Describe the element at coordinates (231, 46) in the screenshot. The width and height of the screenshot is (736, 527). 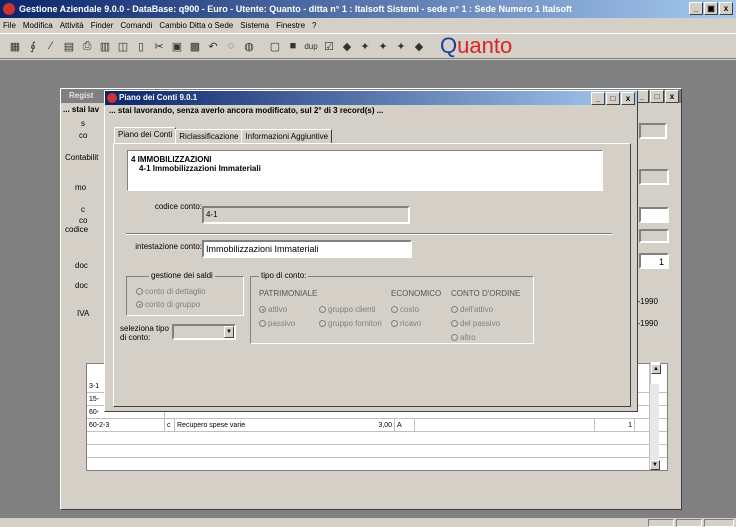
I see `search-icon: ◌` at that location.